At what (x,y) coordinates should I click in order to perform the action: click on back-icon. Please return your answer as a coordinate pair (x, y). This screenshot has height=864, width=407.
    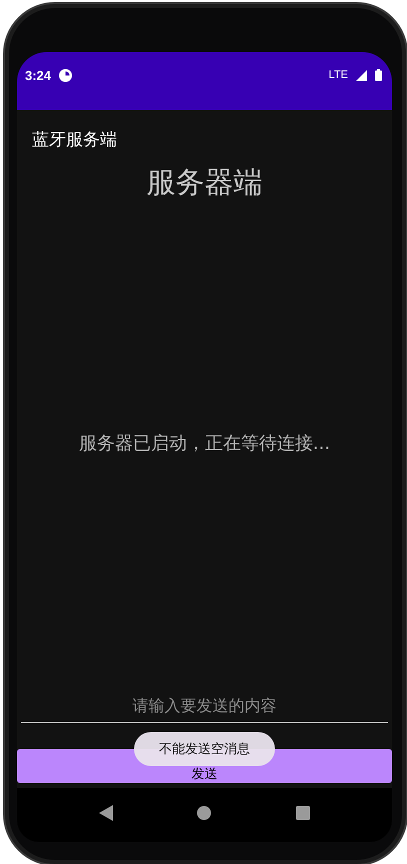
    Looking at the image, I should click on (106, 813).